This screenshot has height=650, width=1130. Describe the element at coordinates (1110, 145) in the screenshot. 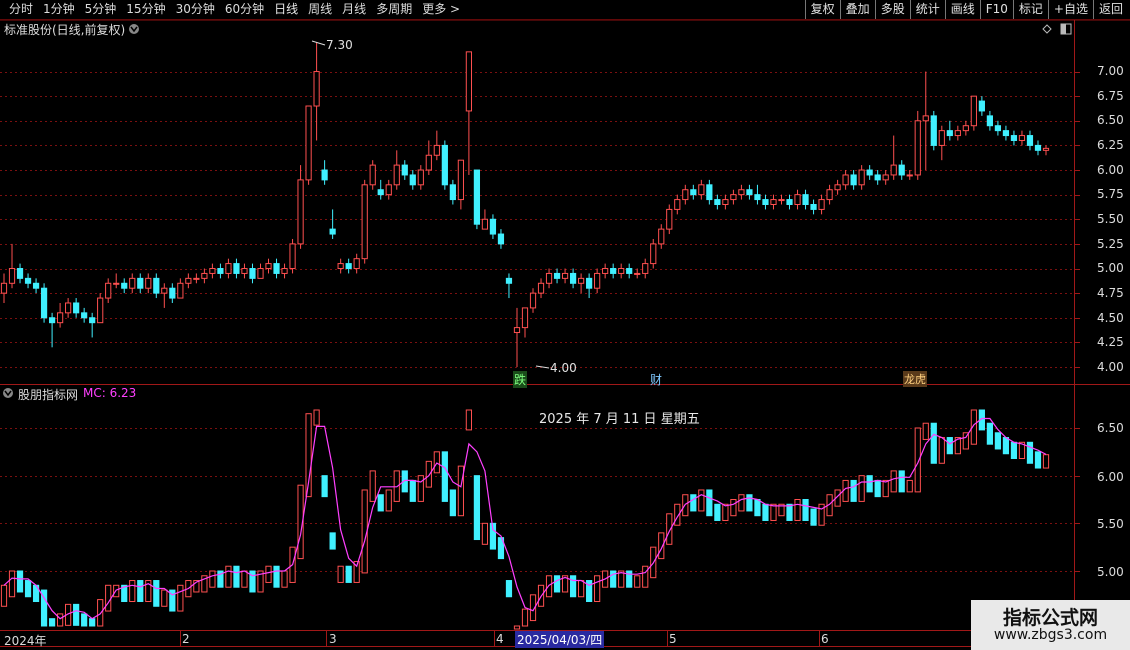

I see `price-tick: 6.25` at that location.